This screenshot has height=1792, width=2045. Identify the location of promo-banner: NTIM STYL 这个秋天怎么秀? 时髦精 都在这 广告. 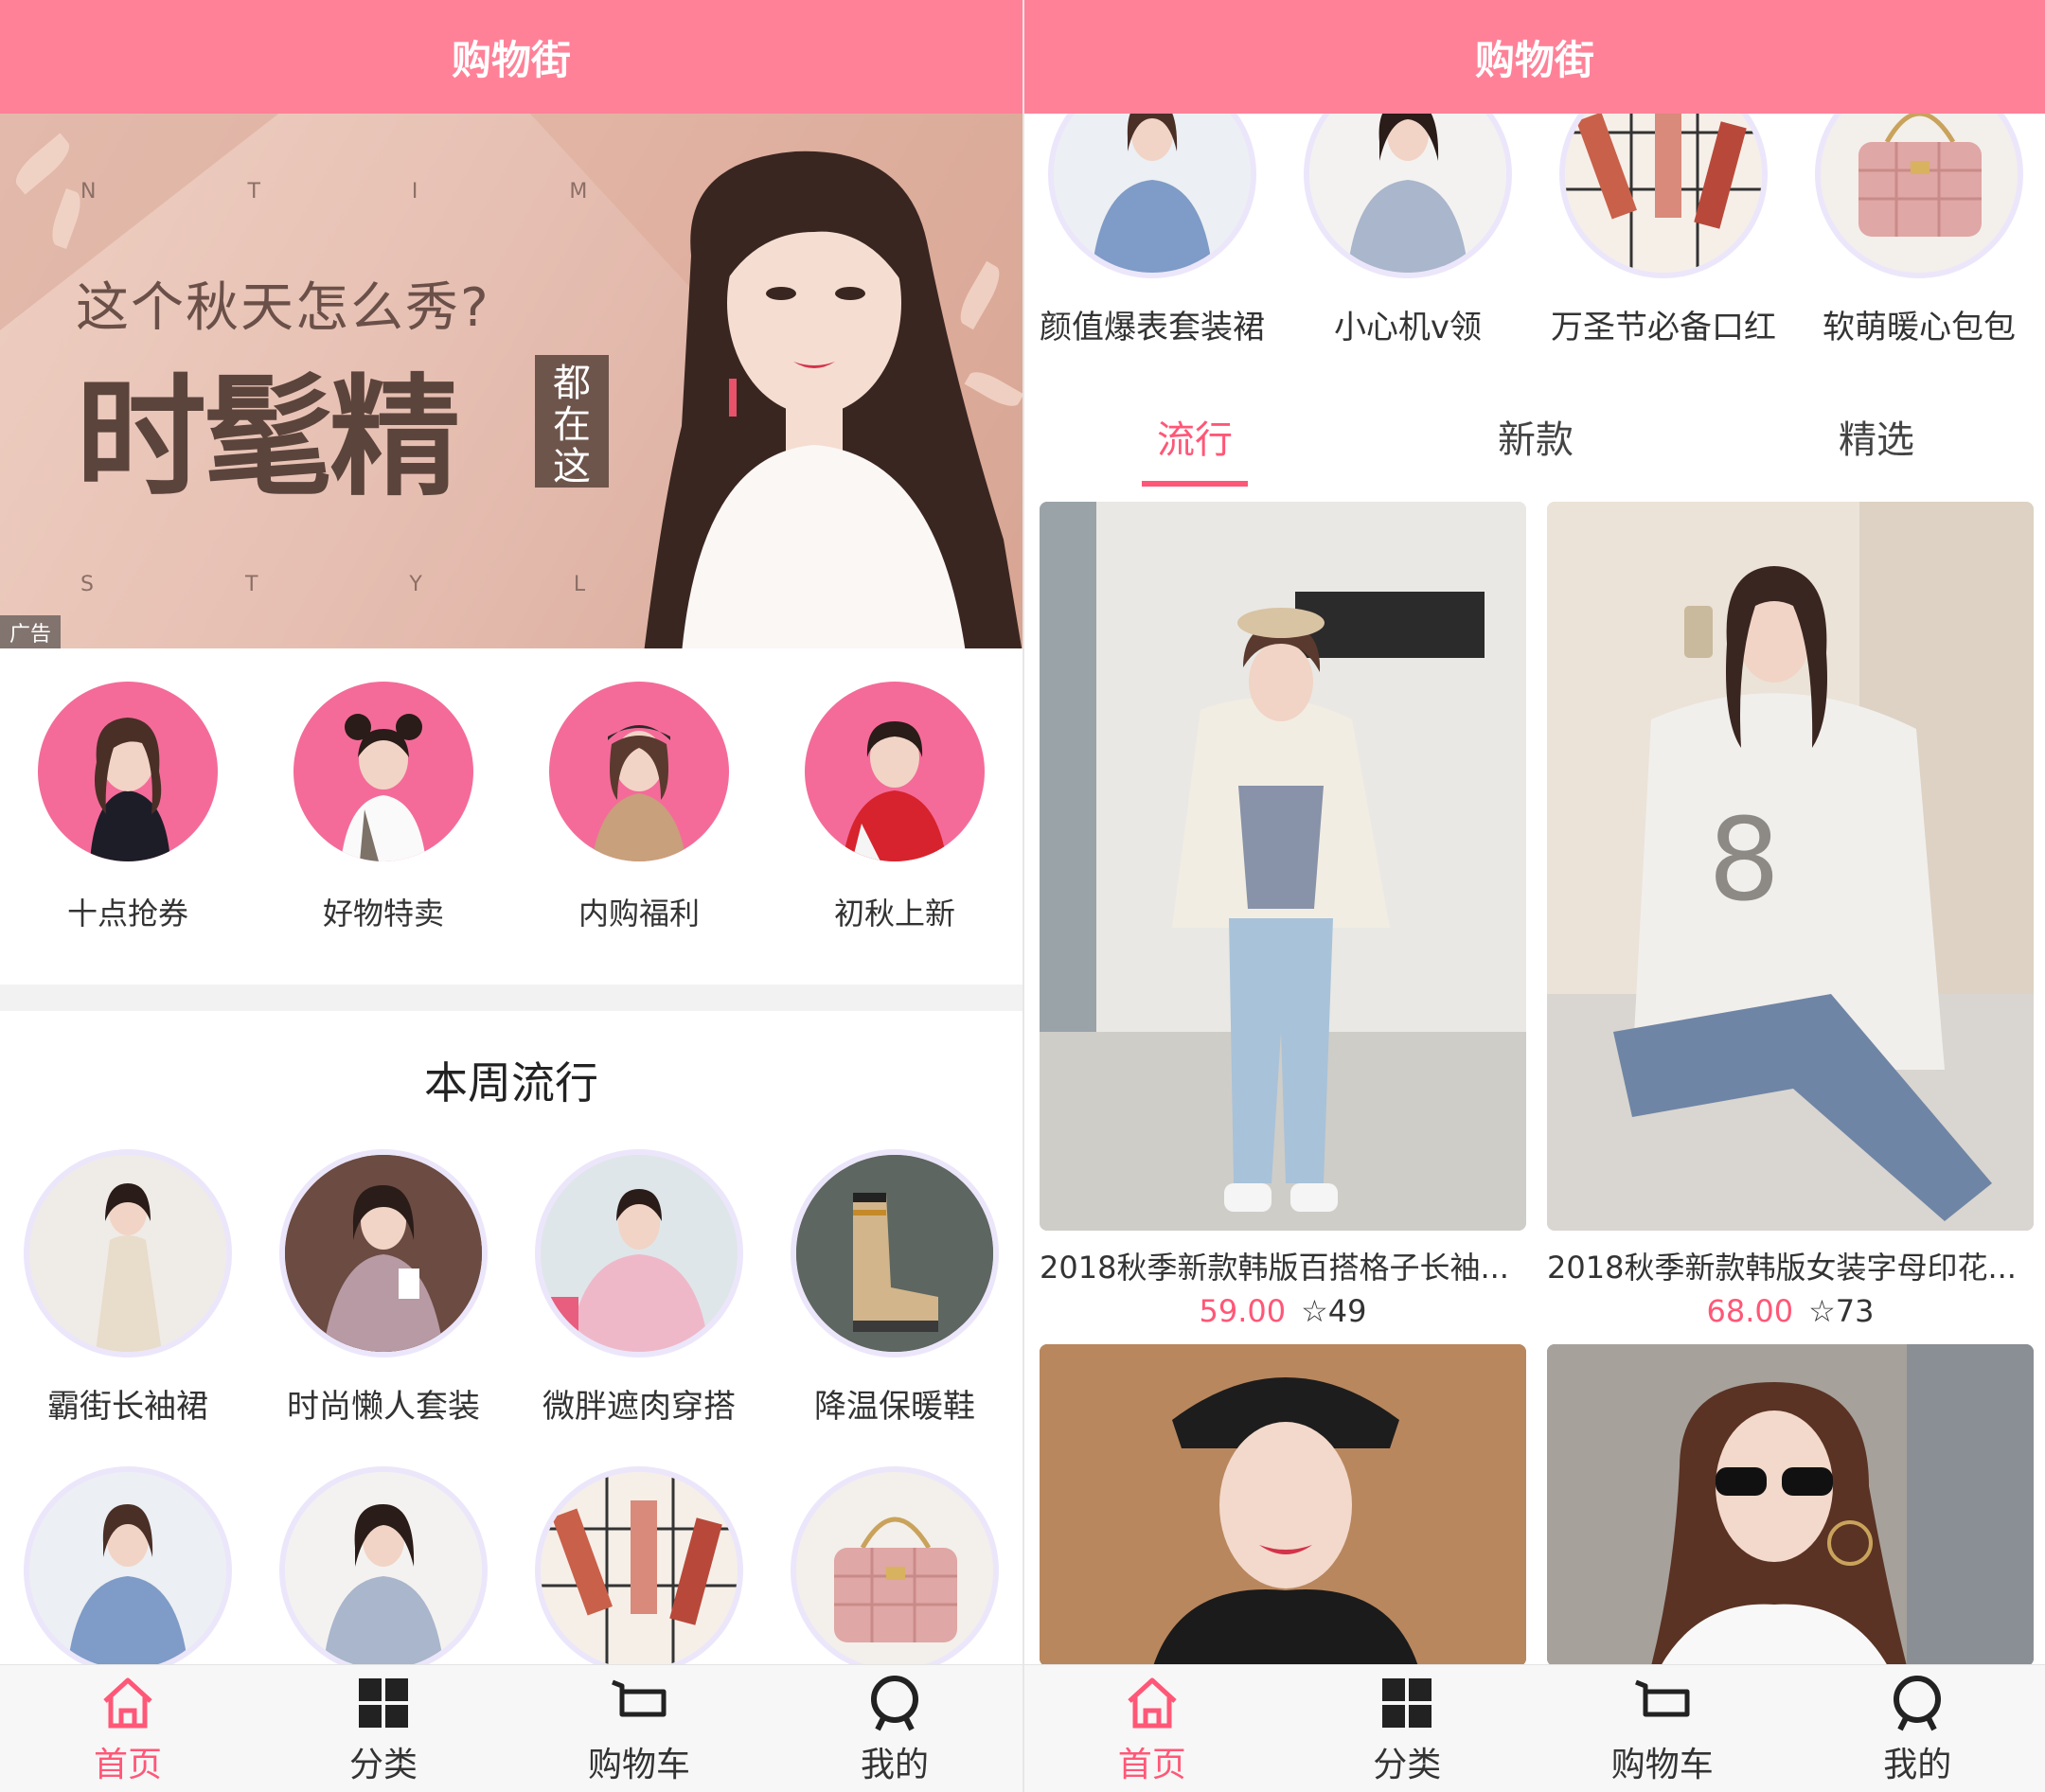
(511, 381).